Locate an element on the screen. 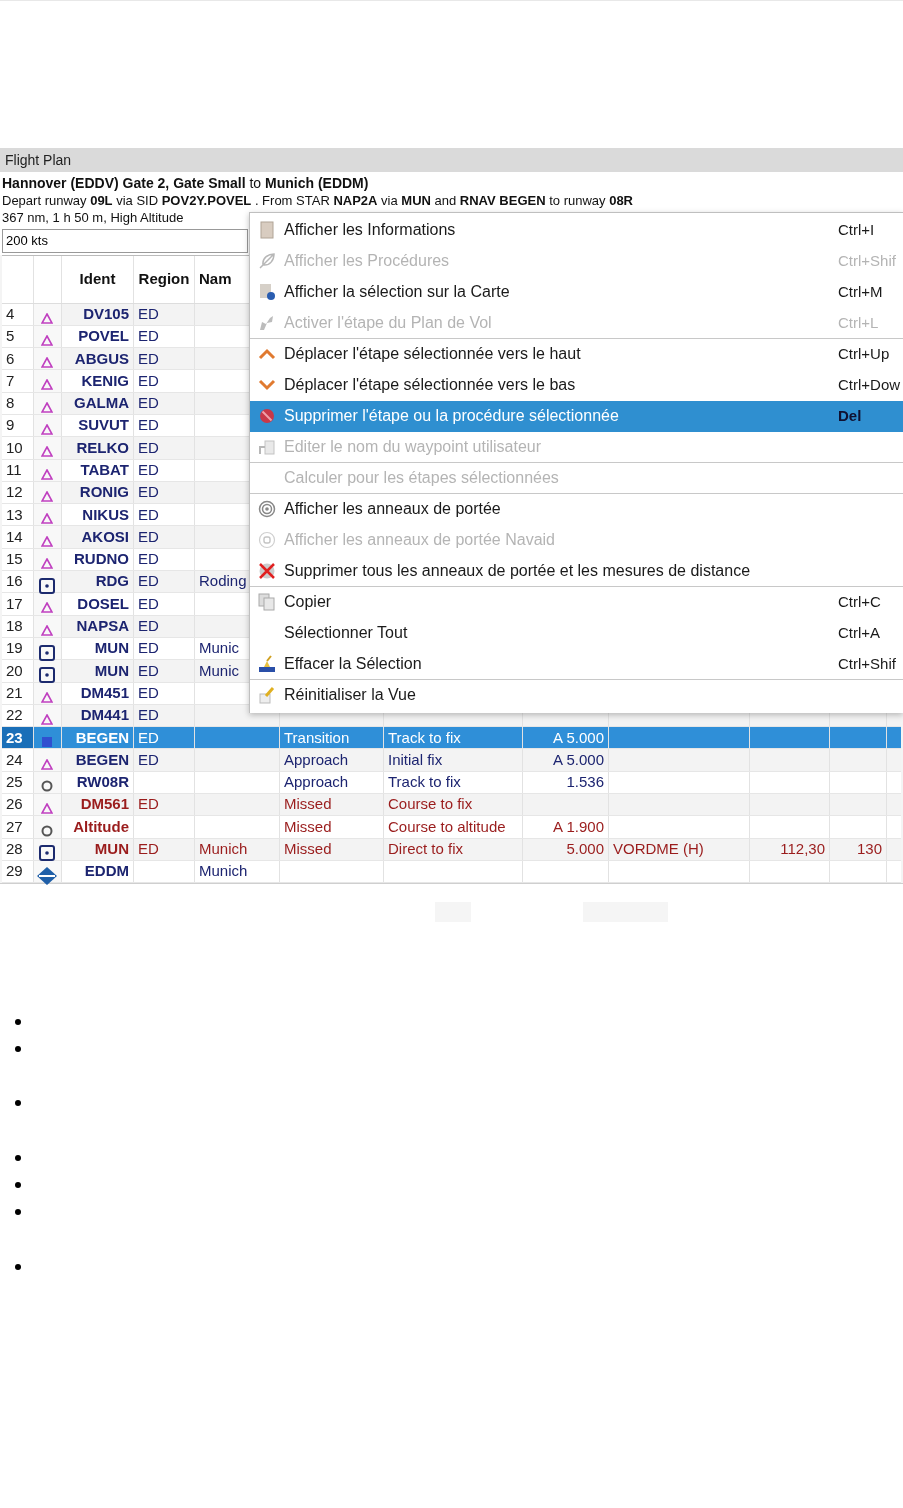 The width and height of the screenshot is (903, 1508). waypoint-icon is located at coordinates (47, 741).